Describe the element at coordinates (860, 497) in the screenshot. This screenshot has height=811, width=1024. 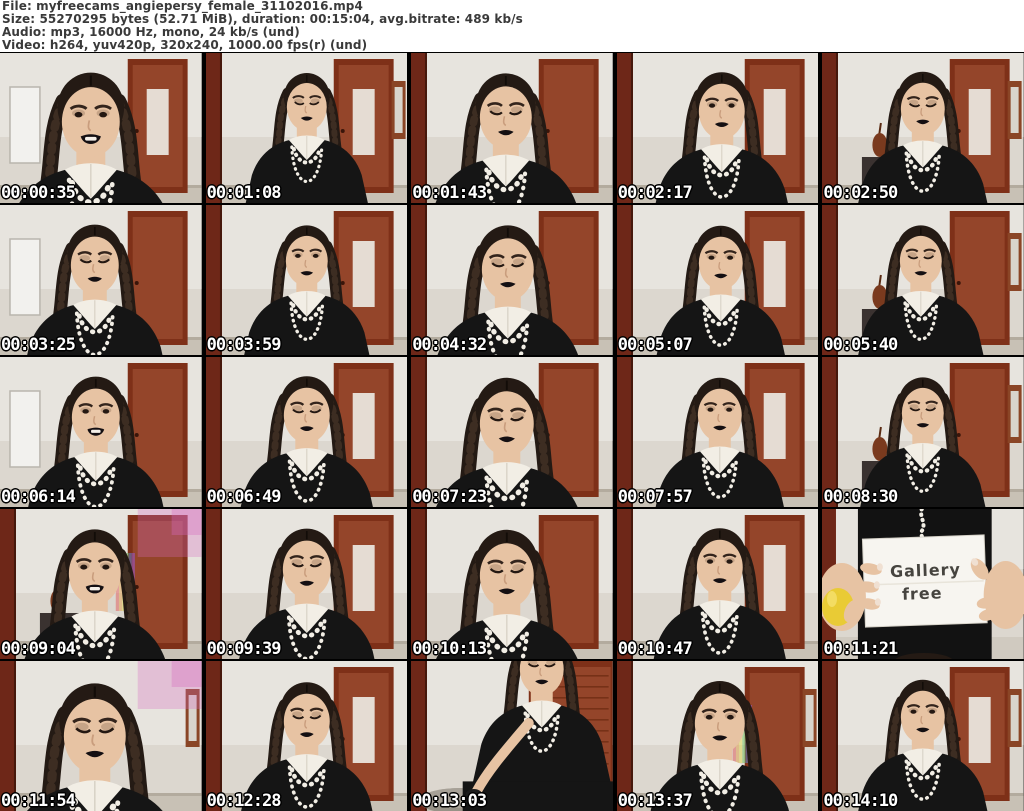
I see `timestamp-label: 00:08:30` at that location.